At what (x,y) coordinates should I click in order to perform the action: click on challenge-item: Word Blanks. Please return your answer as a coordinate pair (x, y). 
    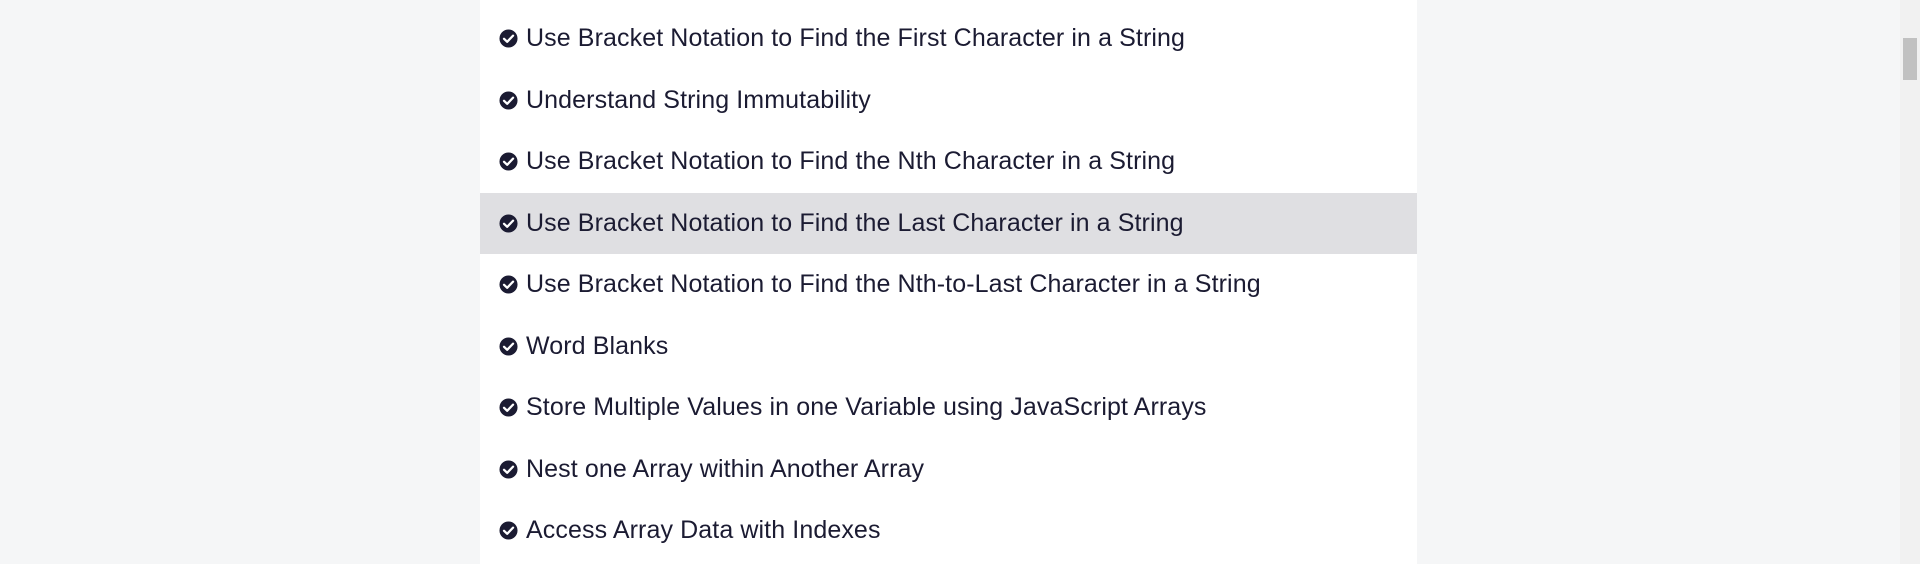
    Looking at the image, I should click on (948, 347).